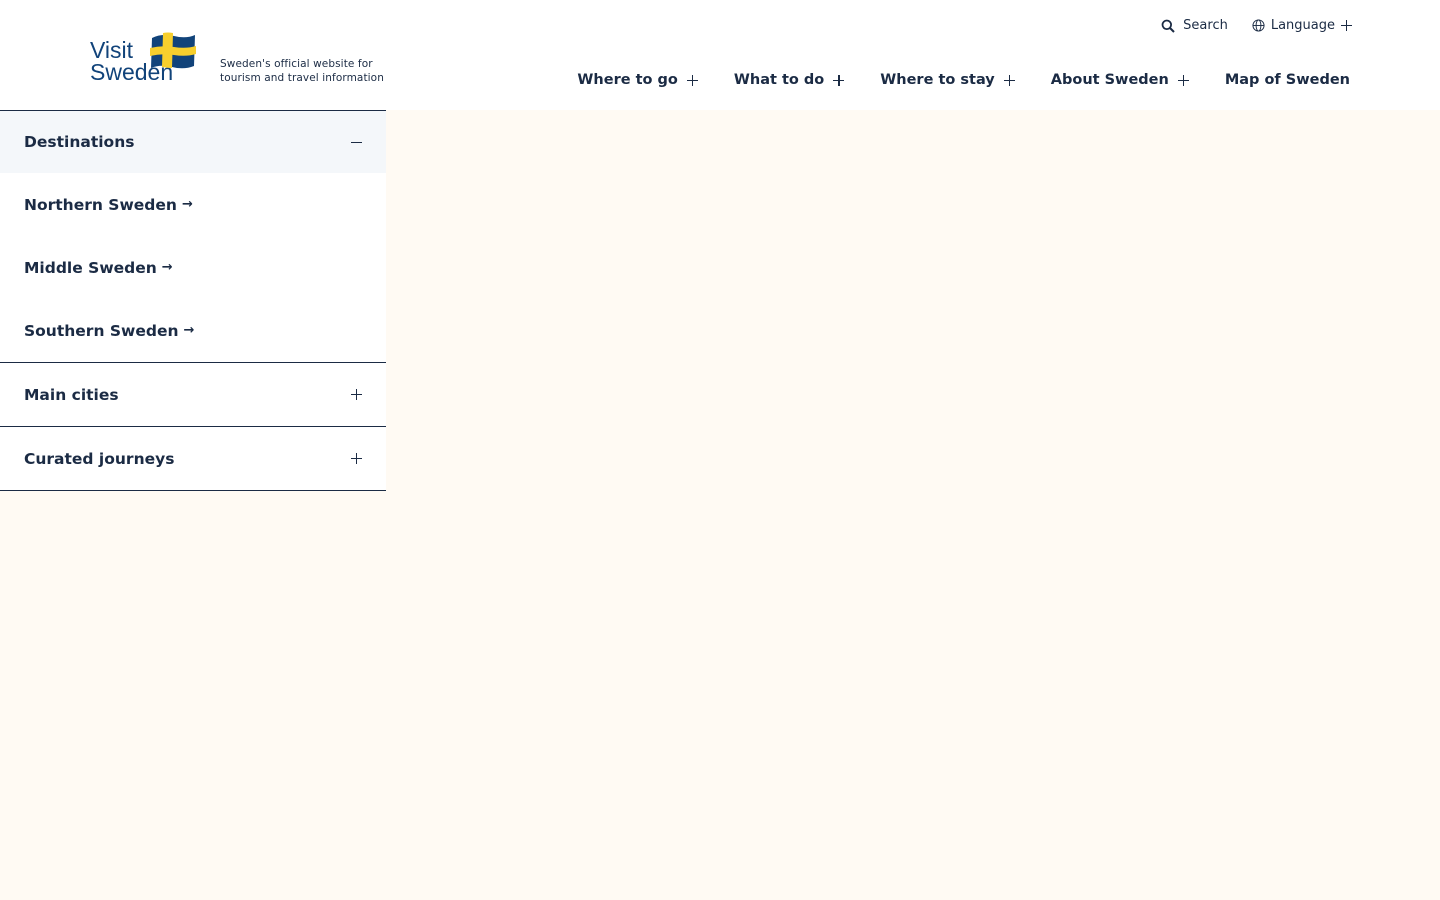 The height and width of the screenshot is (900, 1440). I want to click on utility-nav: Search Language, so click(1256, 25).